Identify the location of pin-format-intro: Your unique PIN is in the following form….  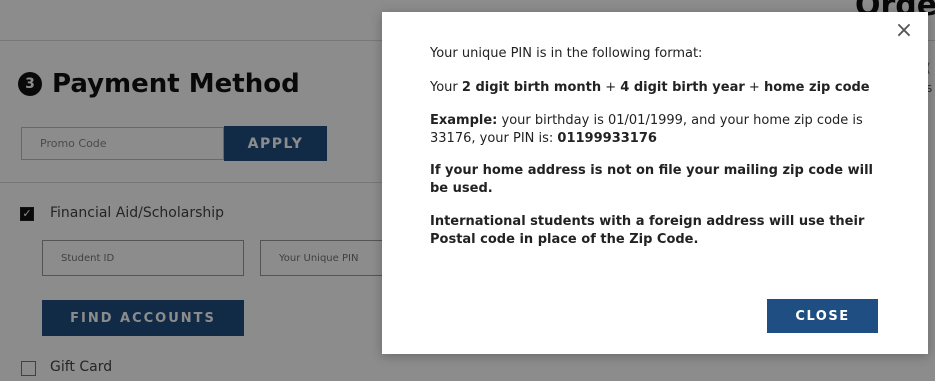
(566, 53).